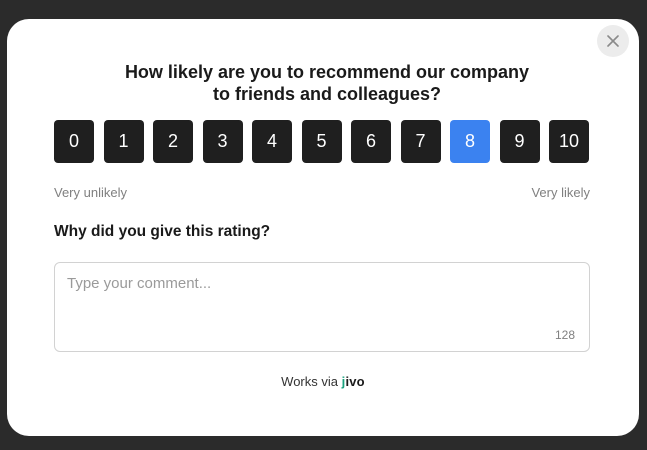  Describe the element at coordinates (272, 141) in the screenshot. I see `score-button-4: 4` at that location.